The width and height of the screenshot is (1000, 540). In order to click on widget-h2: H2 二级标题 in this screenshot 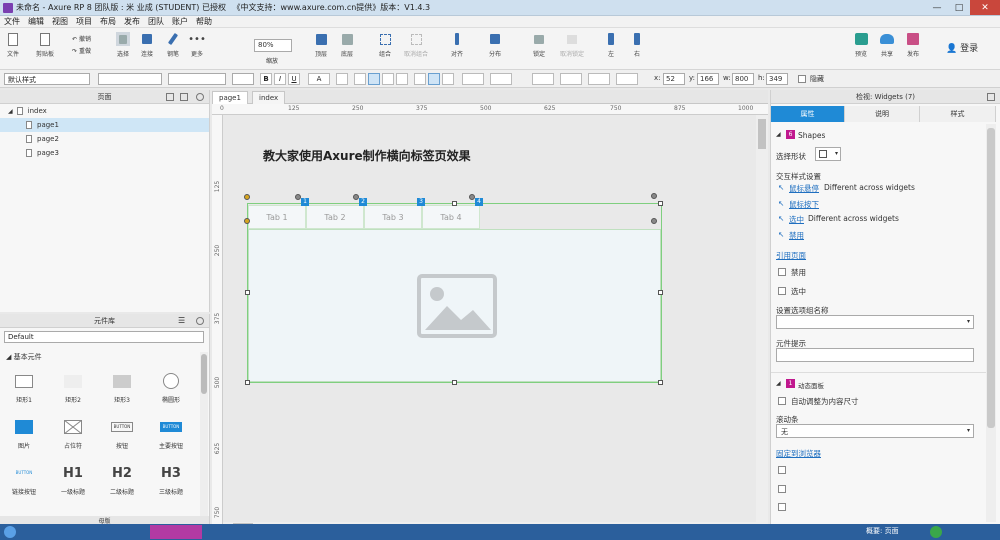, I will do `click(122, 484)`.